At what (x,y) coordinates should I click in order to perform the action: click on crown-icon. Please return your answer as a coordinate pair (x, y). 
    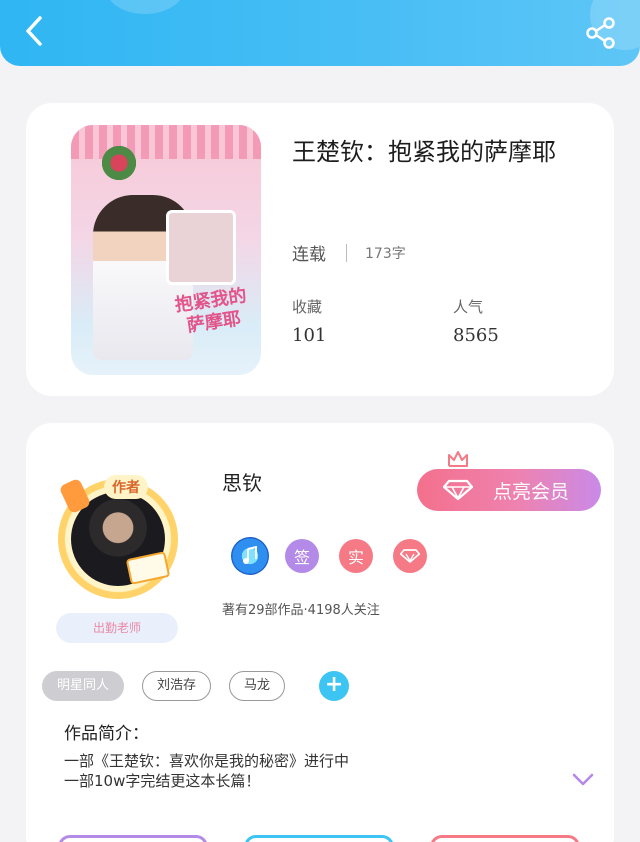
    Looking at the image, I should click on (458, 459).